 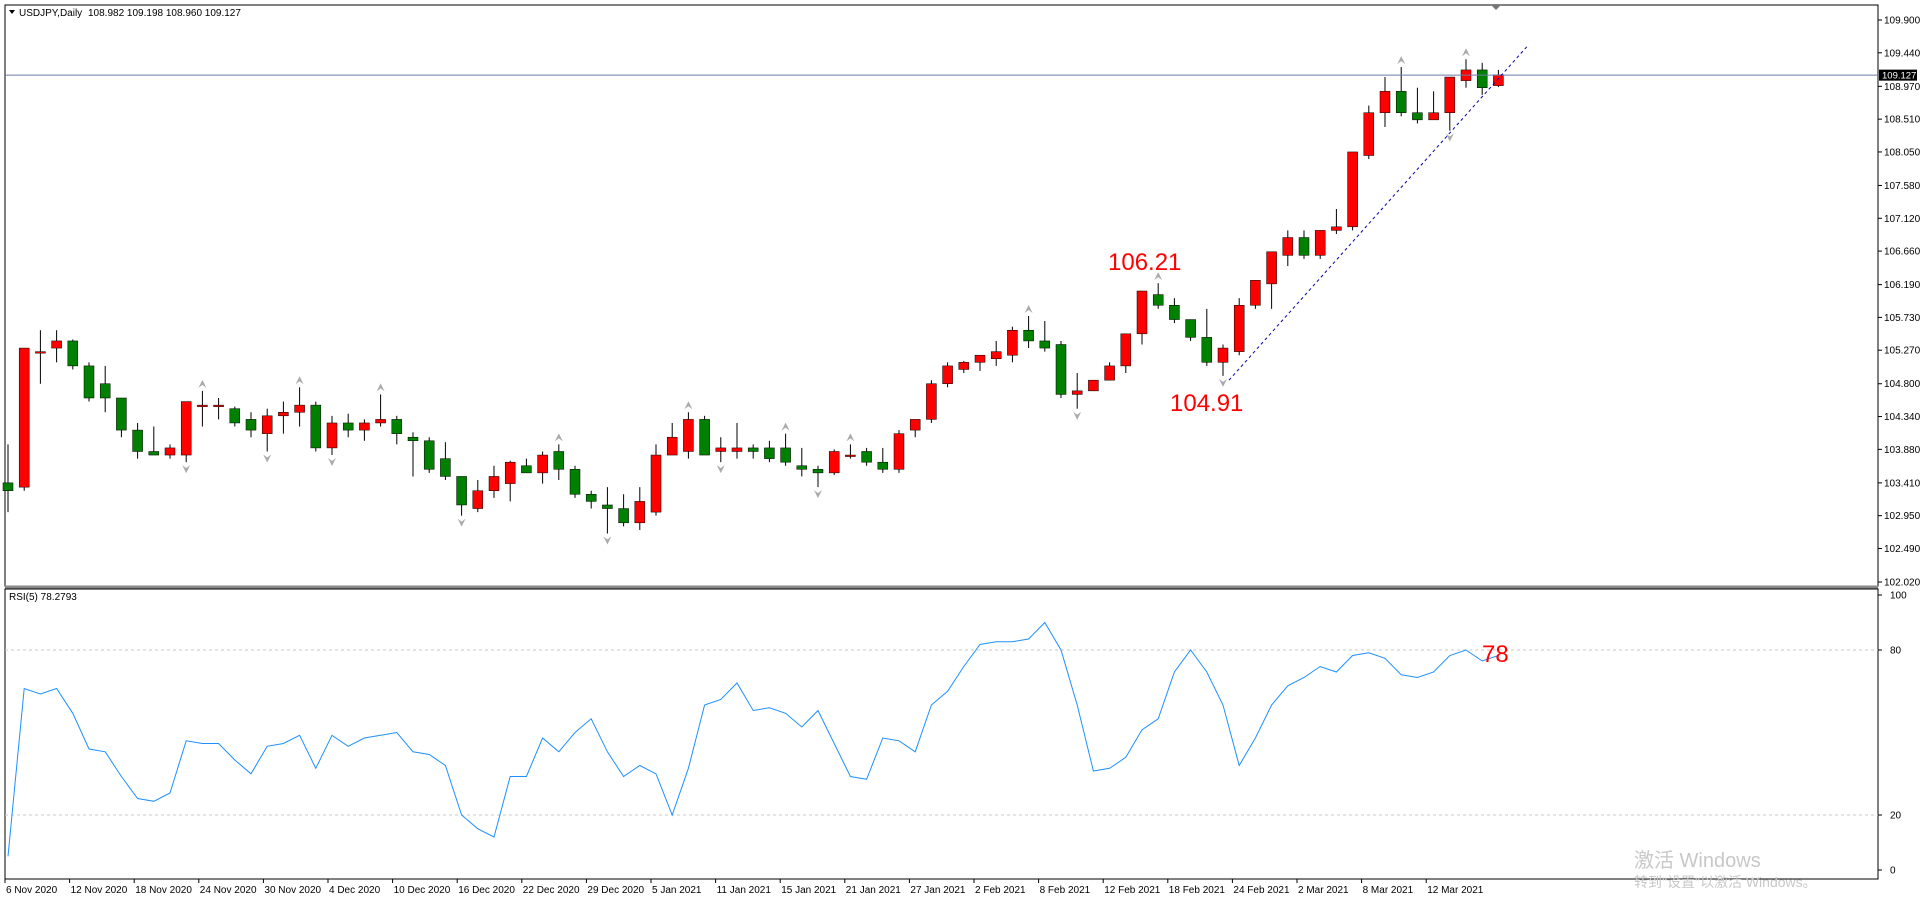 What do you see at coordinates (43, 597) in the screenshot?
I see `rsi-indicator-label: RSI(5) 78.2793` at bounding box center [43, 597].